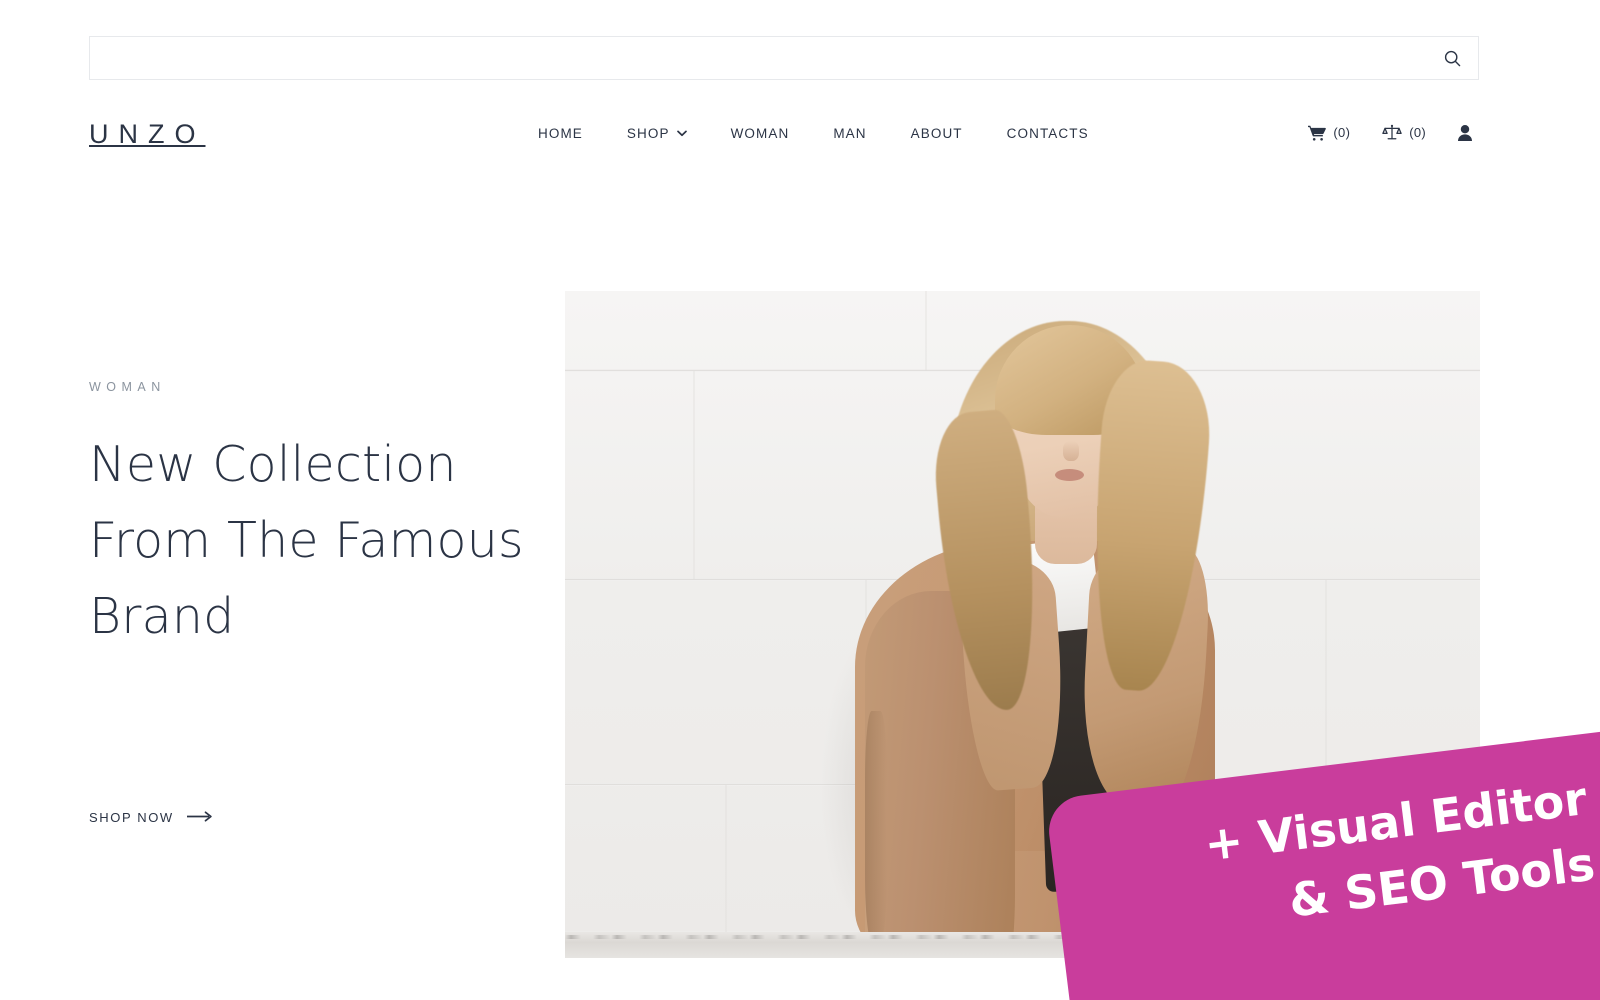  I want to click on nav-label: HOME, so click(560, 133).